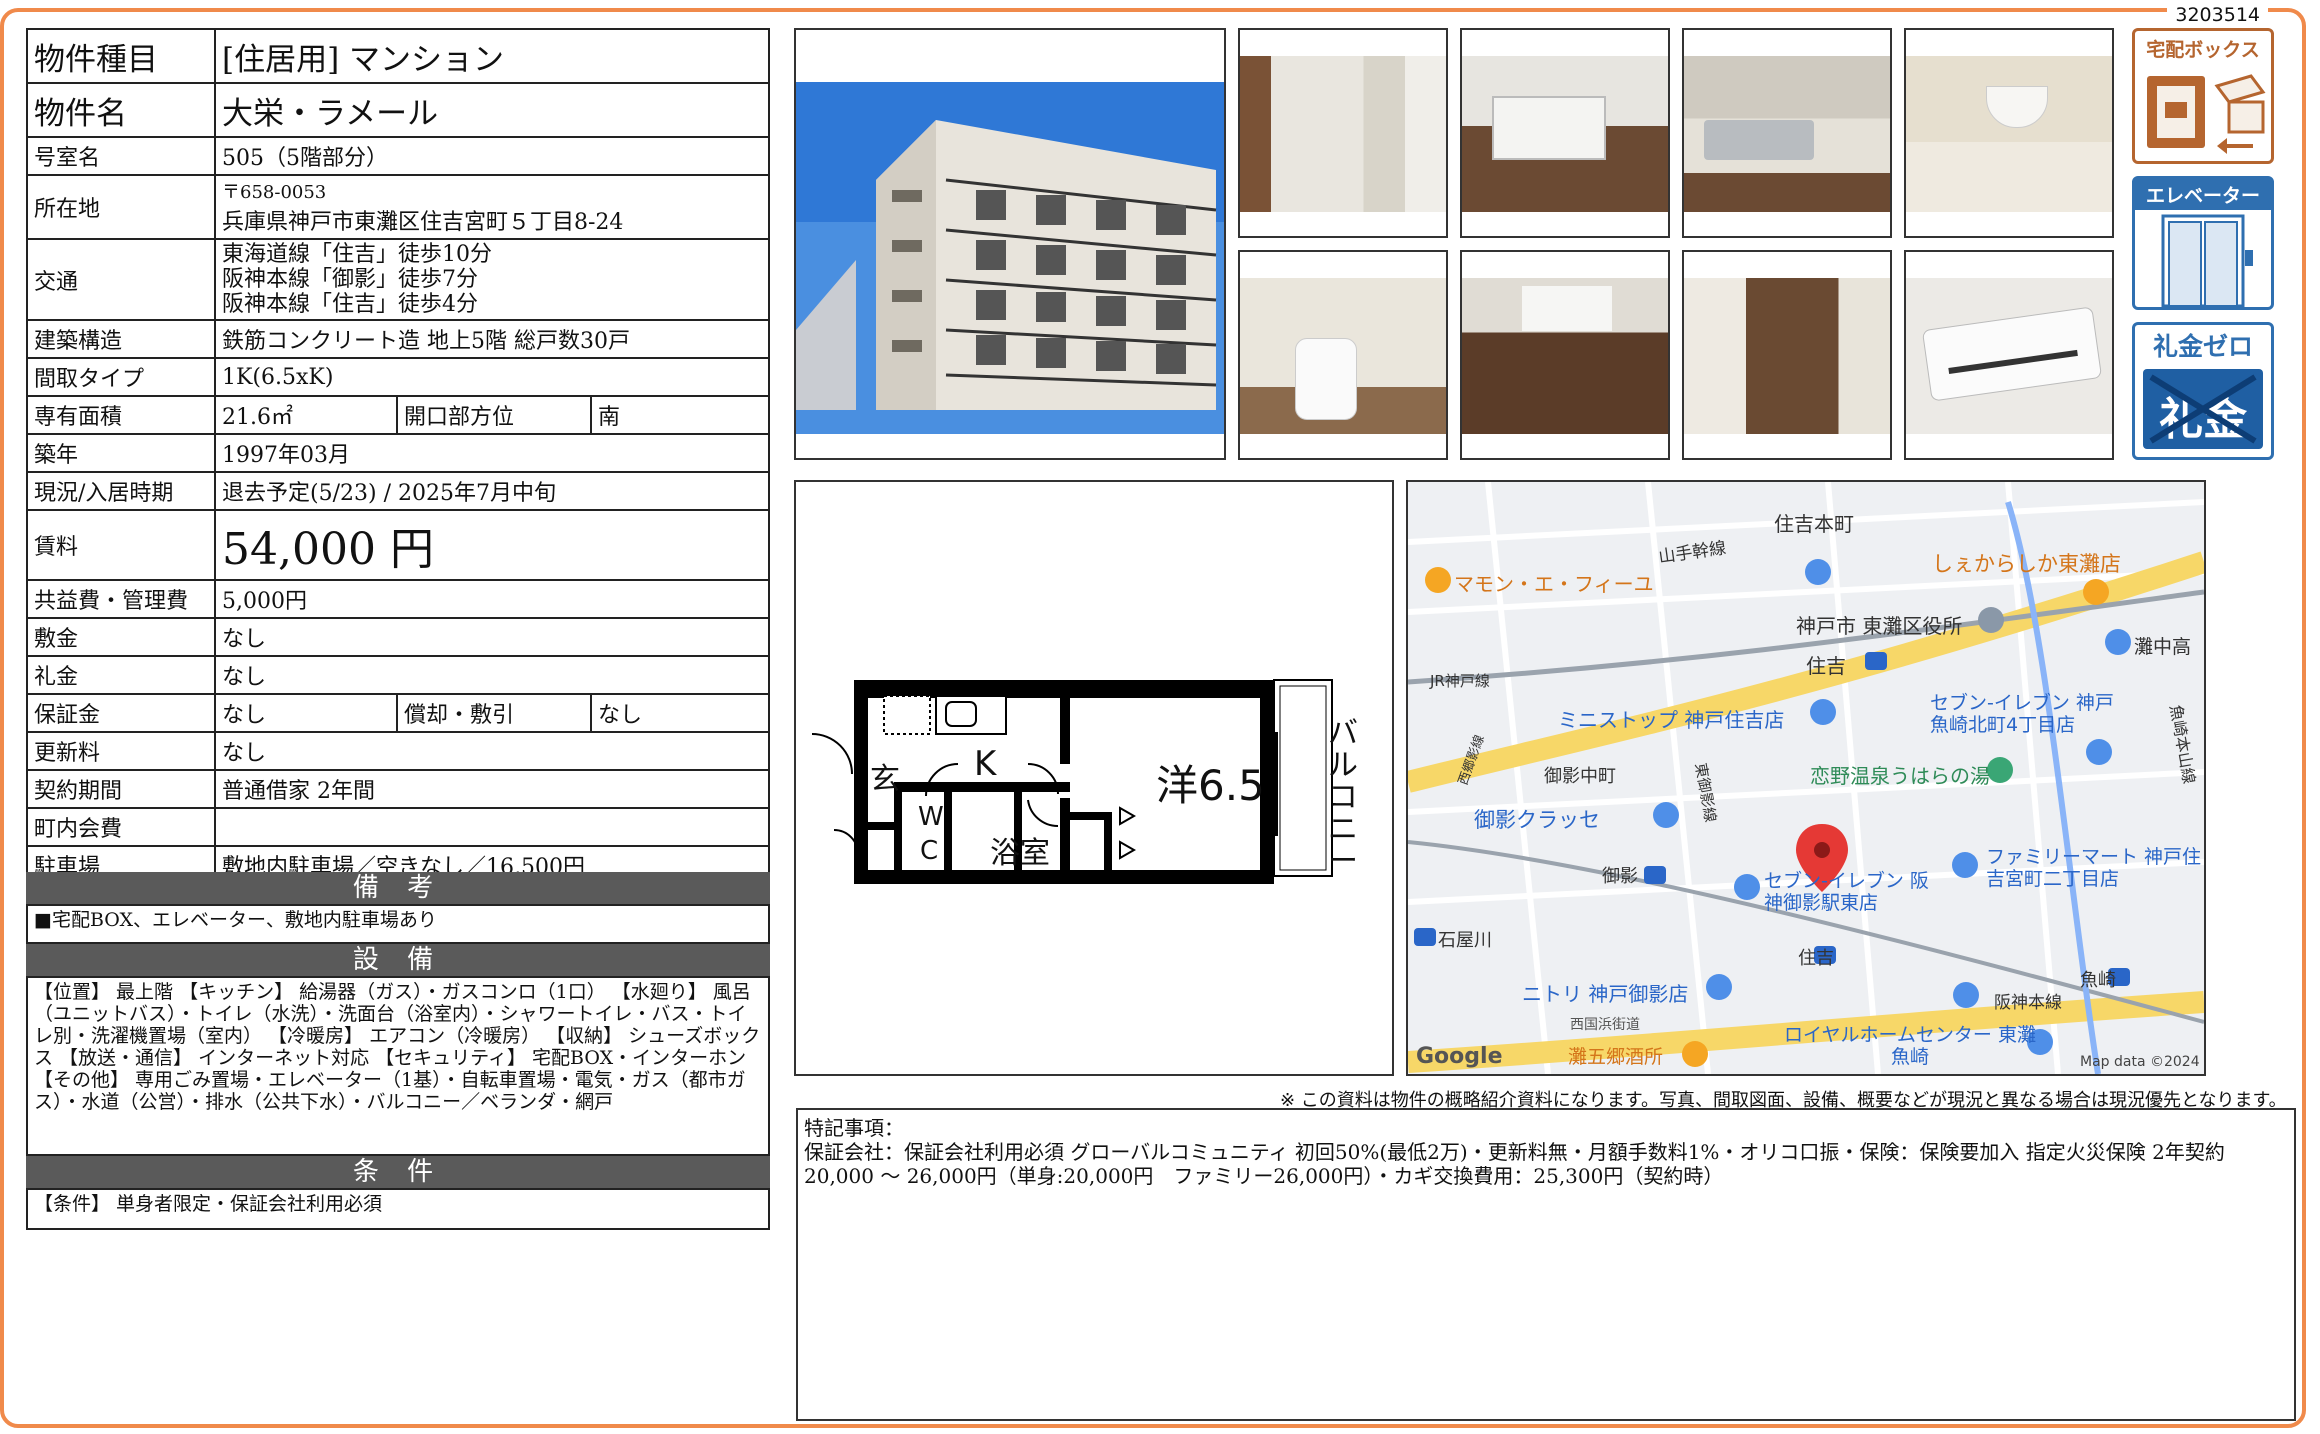  Describe the element at coordinates (1567, 308) in the screenshot. I see `window` at that location.